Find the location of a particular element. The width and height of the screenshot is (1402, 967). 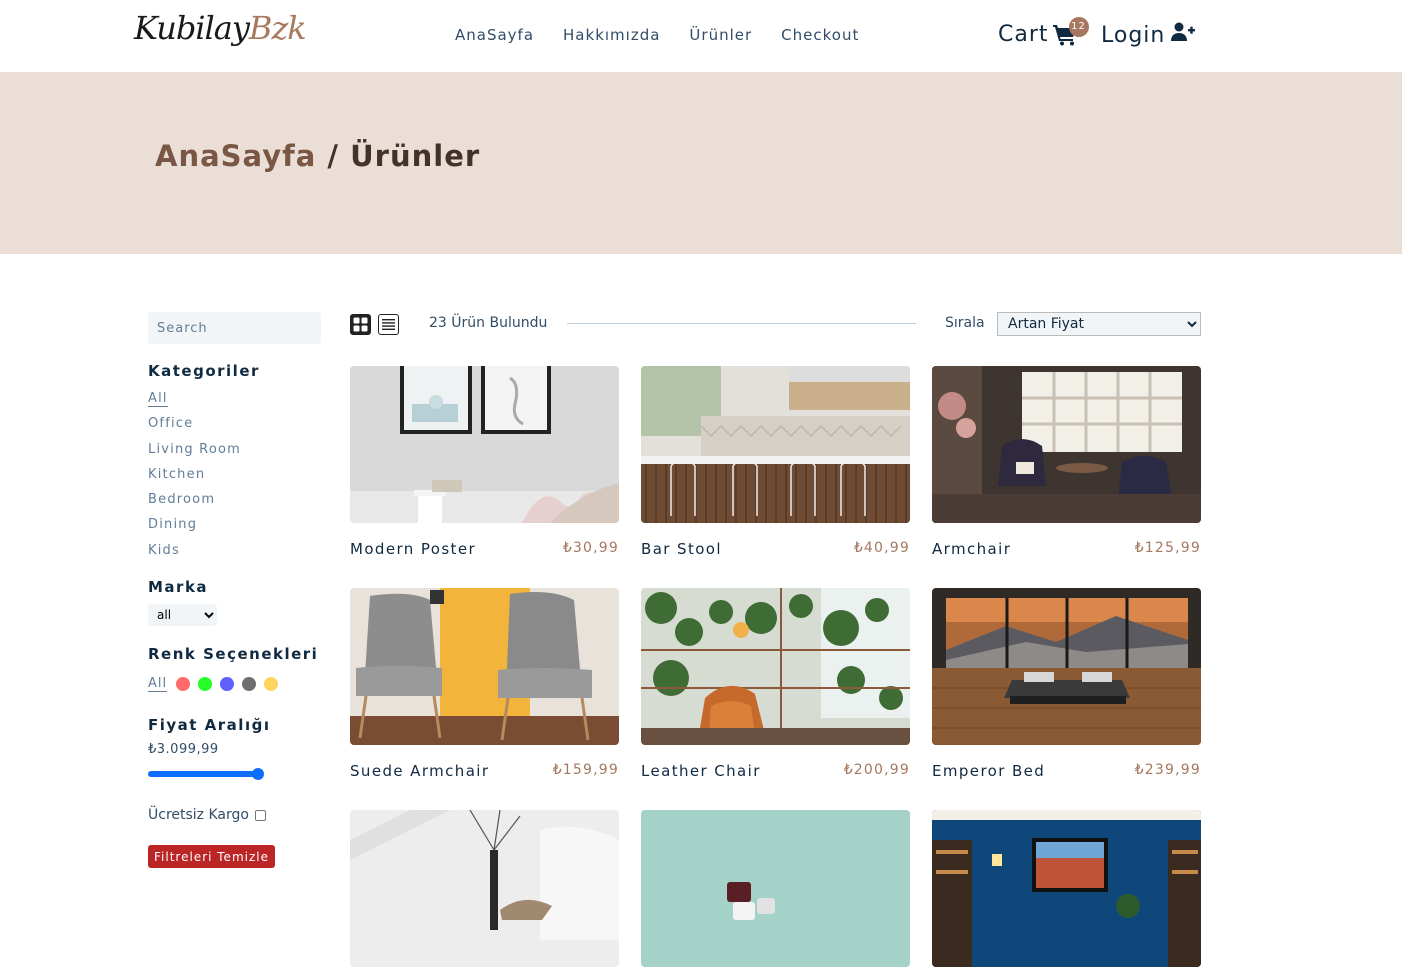

price-range-slider is located at coordinates (206, 774).